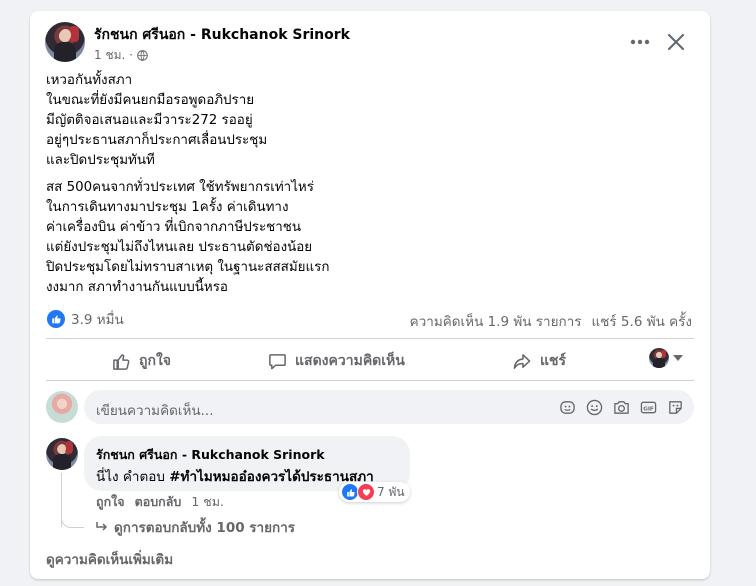 This screenshot has height=586, width=756. Describe the element at coordinates (539, 361) in the screenshot. I see `share-button: แชร์` at that location.